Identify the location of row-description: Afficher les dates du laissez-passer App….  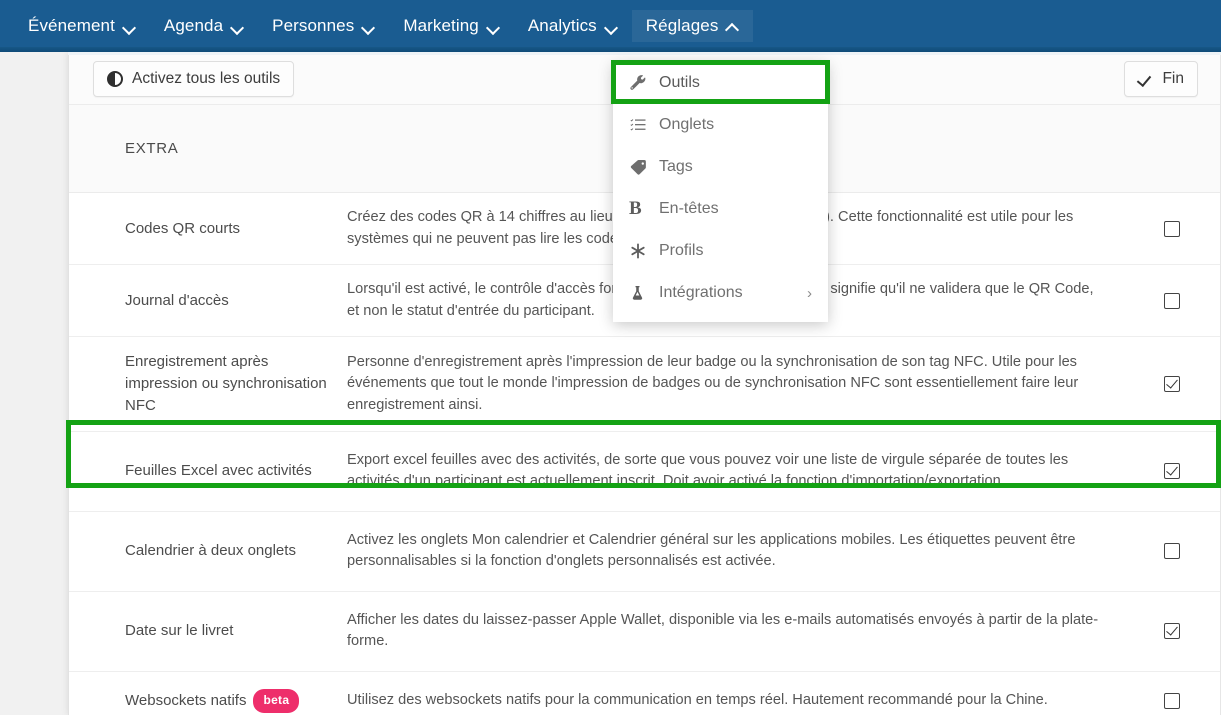
(723, 630).